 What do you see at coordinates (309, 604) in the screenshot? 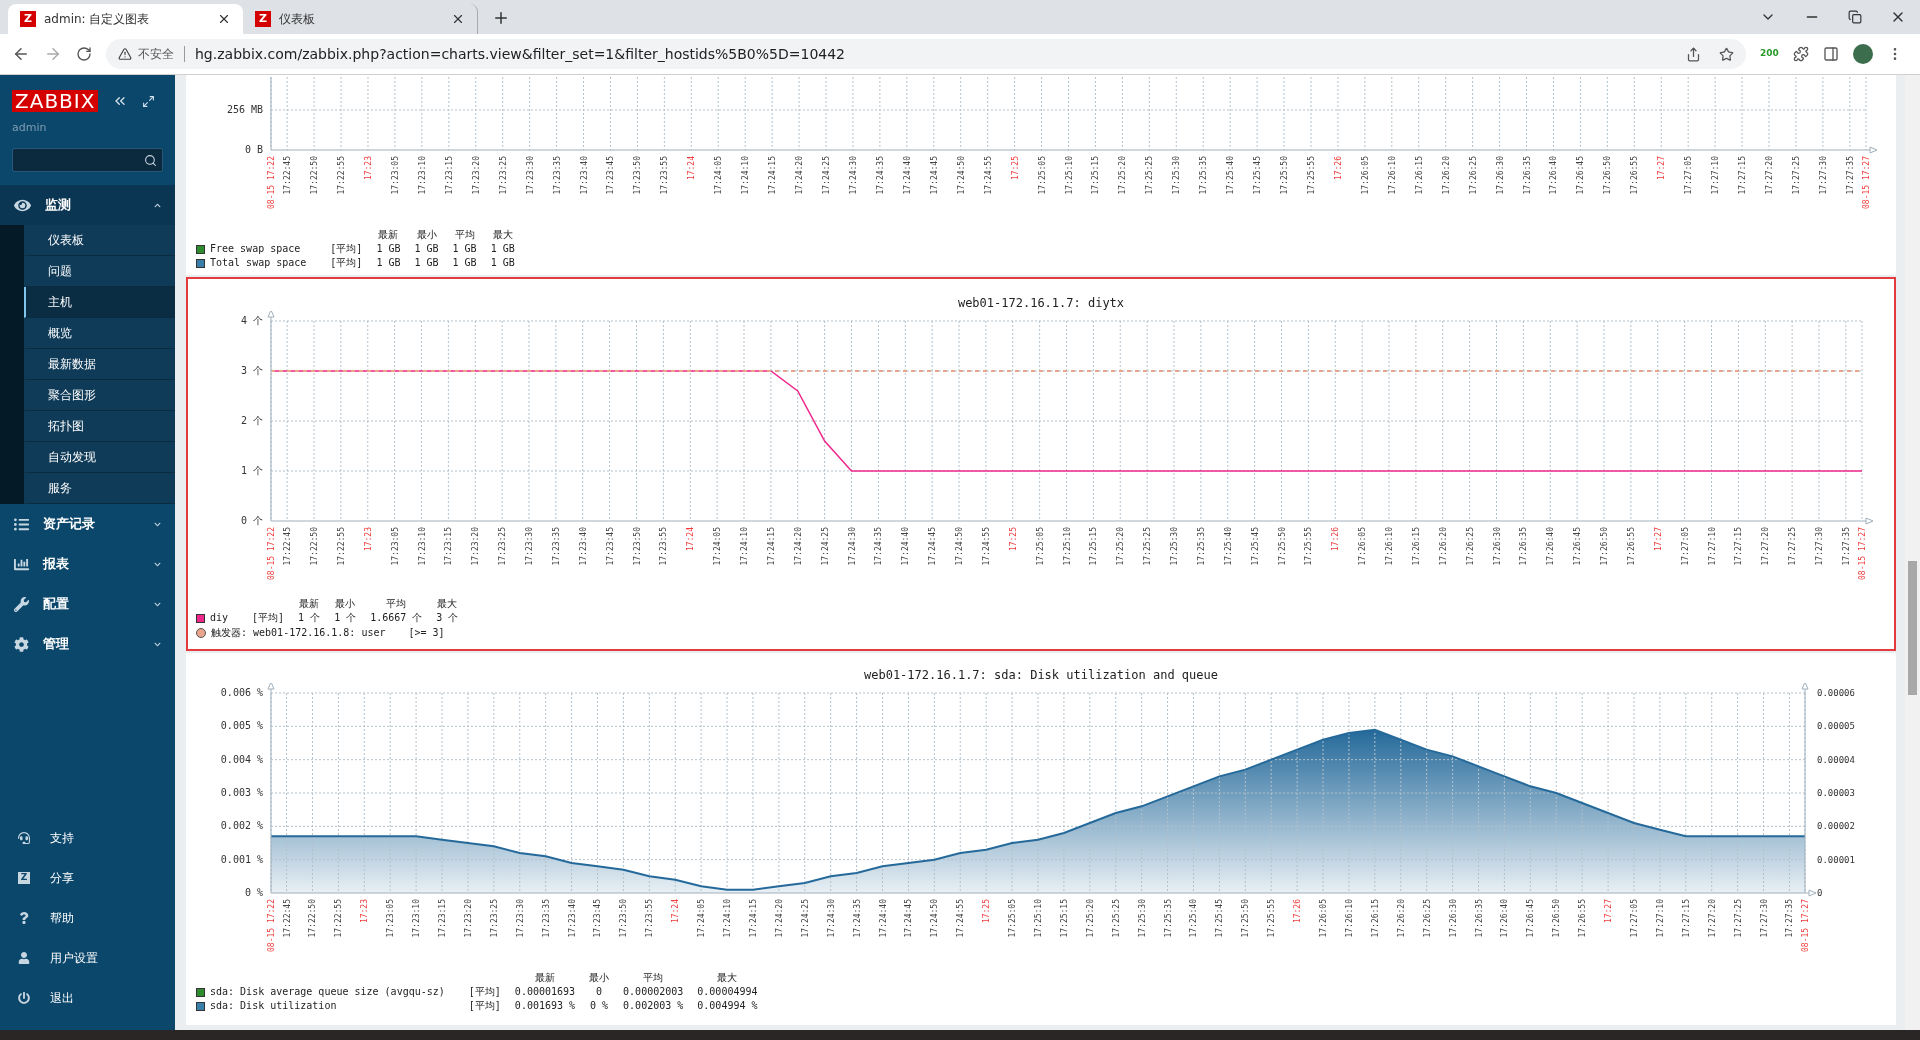
I see `column-header: 最新` at bounding box center [309, 604].